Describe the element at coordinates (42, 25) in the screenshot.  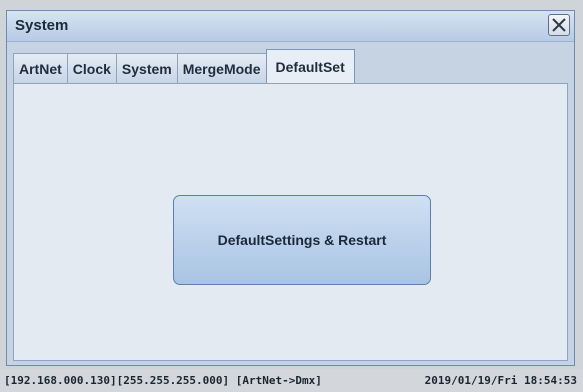
I see `window-title: System` at that location.